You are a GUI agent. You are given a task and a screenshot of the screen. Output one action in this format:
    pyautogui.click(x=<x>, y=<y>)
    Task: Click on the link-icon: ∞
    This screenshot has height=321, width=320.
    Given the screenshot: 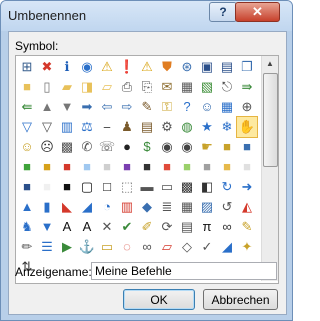 What is the action you would take?
    pyautogui.click(x=147, y=247)
    